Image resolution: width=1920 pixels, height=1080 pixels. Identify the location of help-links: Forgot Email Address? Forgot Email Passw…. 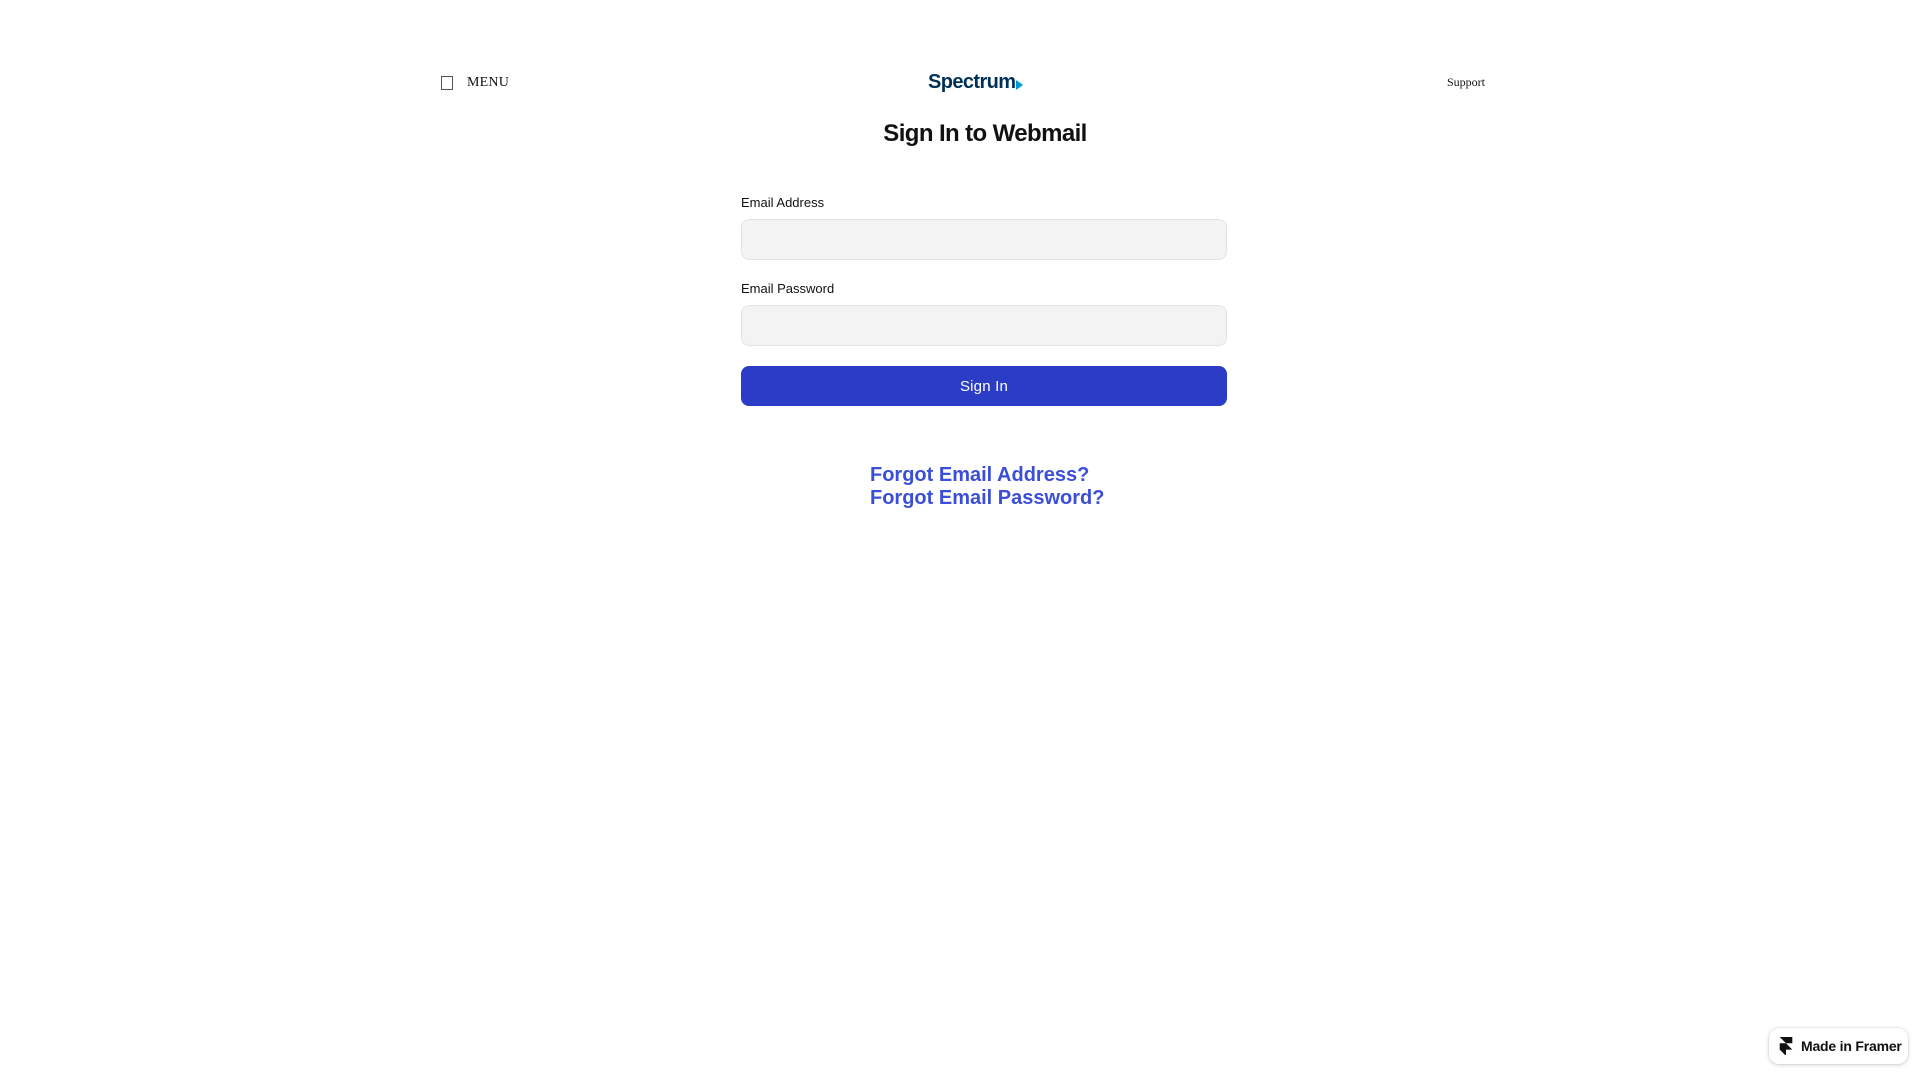
(987, 487).